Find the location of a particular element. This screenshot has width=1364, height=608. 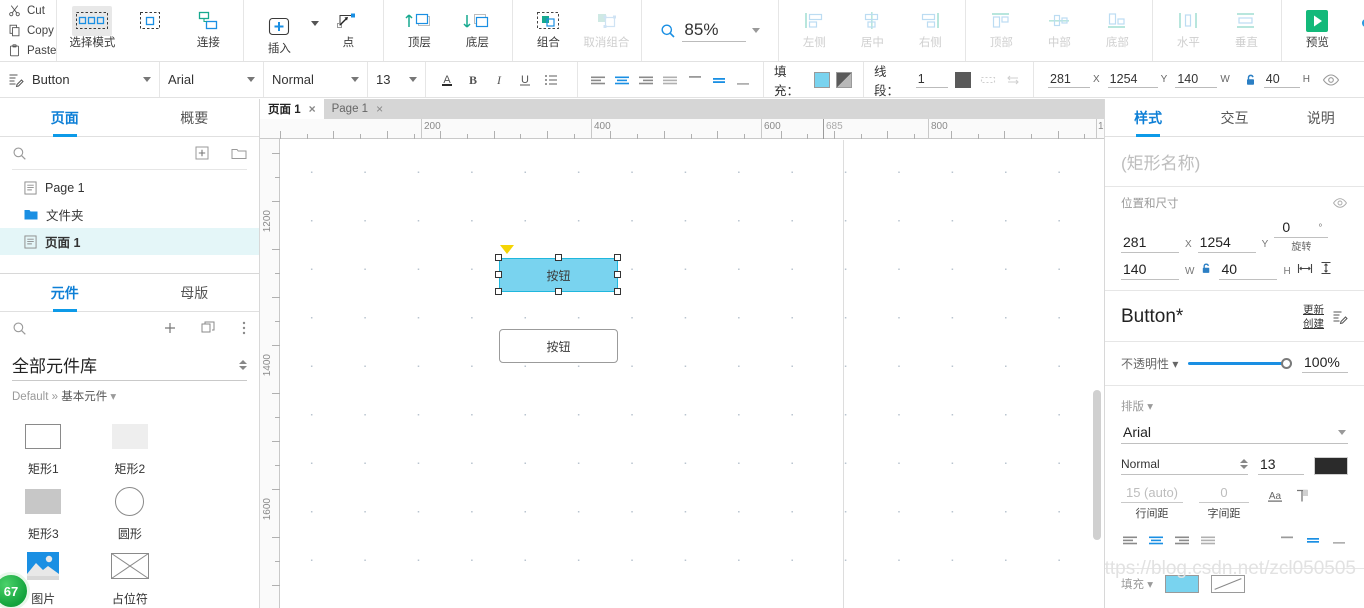

resize-handle-nw is located at coordinates (498, 257).